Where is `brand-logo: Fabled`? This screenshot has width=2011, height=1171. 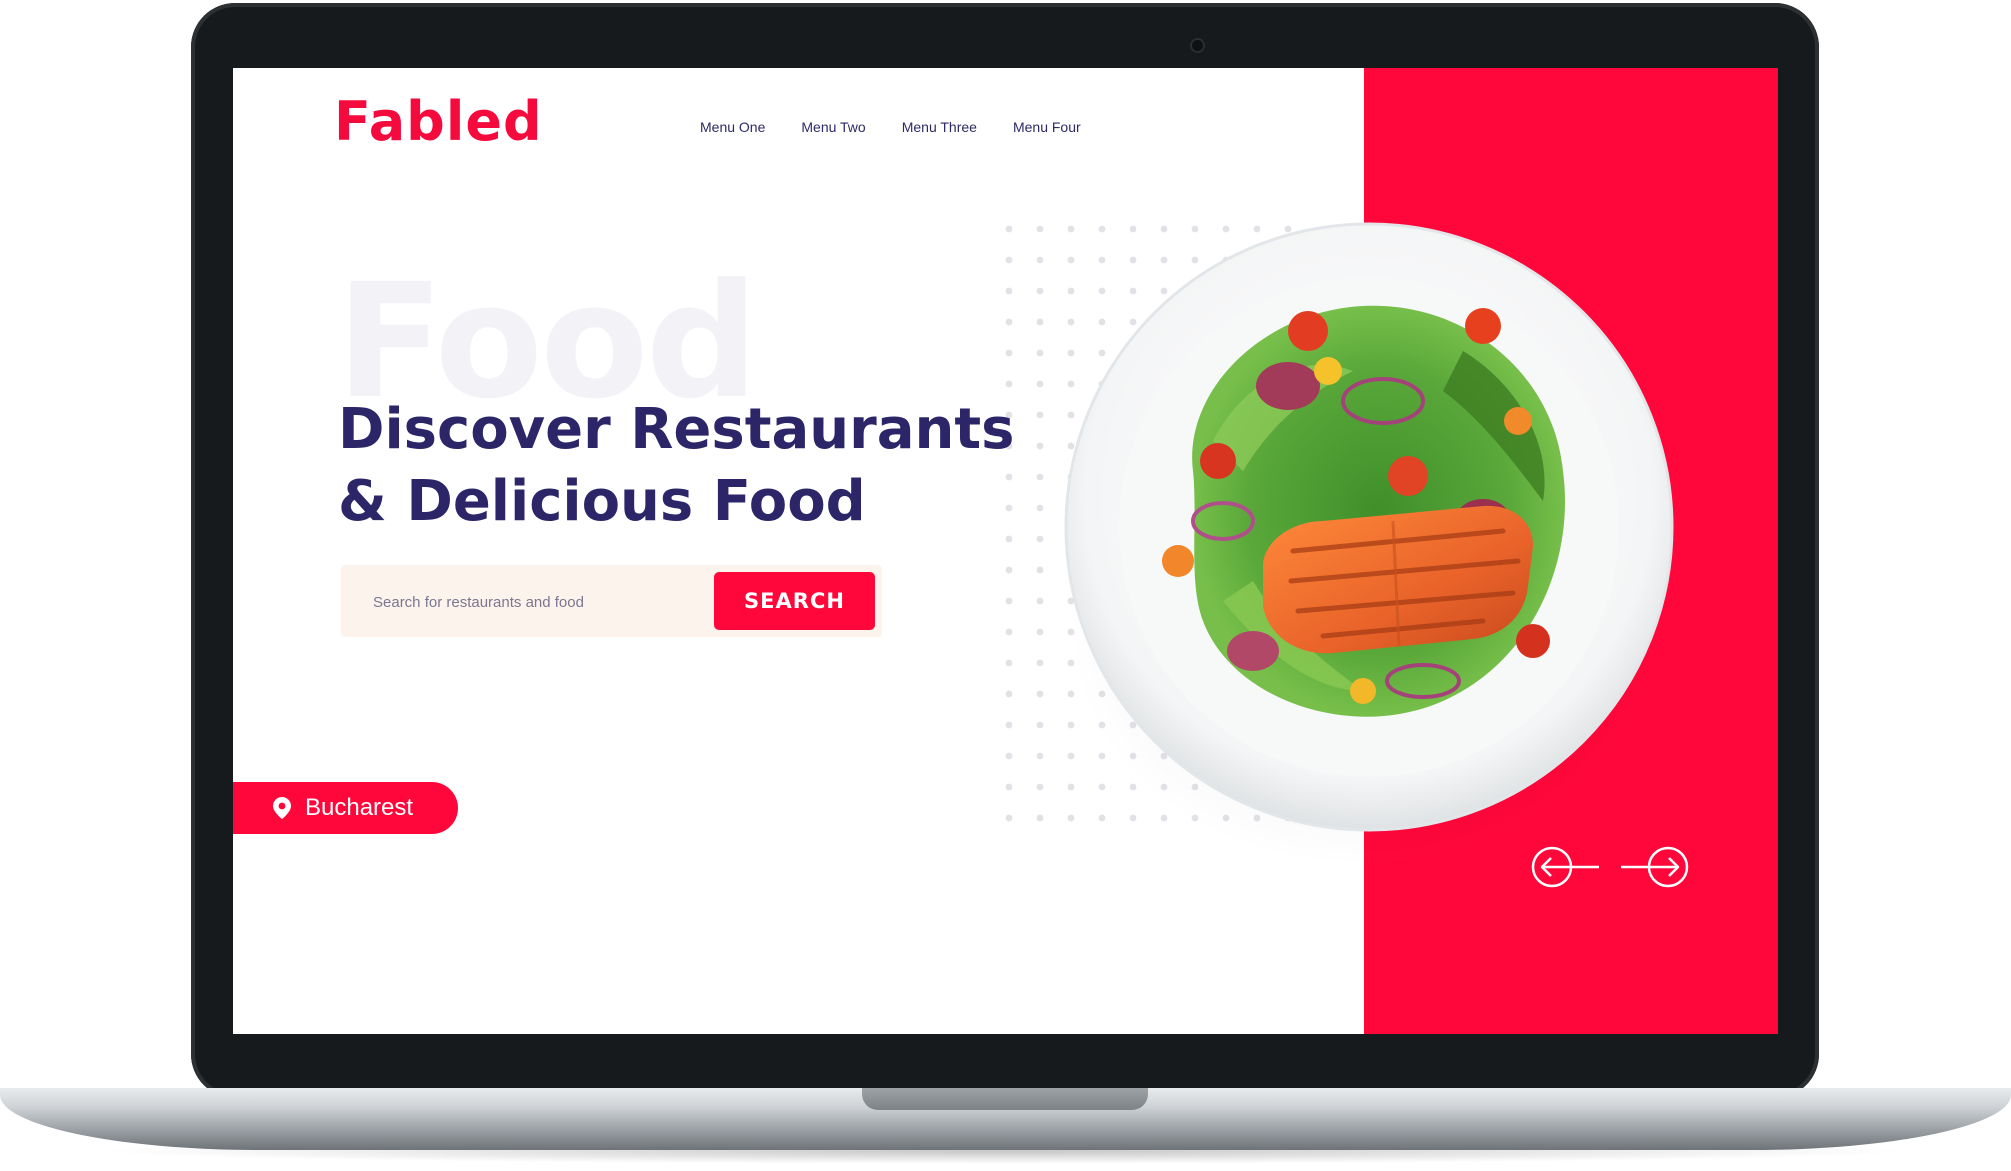
brand-logo: Fabled is located at coordinates (438, 121).